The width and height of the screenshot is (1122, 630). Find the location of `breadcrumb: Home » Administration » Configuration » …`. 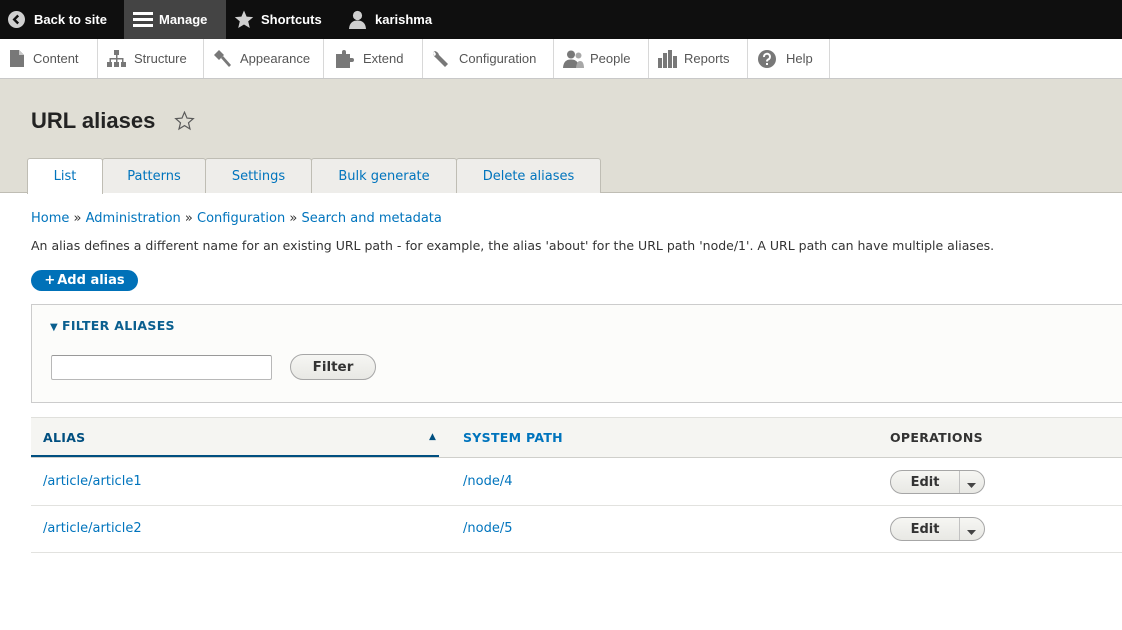

breadcrumb: Home » Administration » Configuration » … is located at coordinates (236, 218).